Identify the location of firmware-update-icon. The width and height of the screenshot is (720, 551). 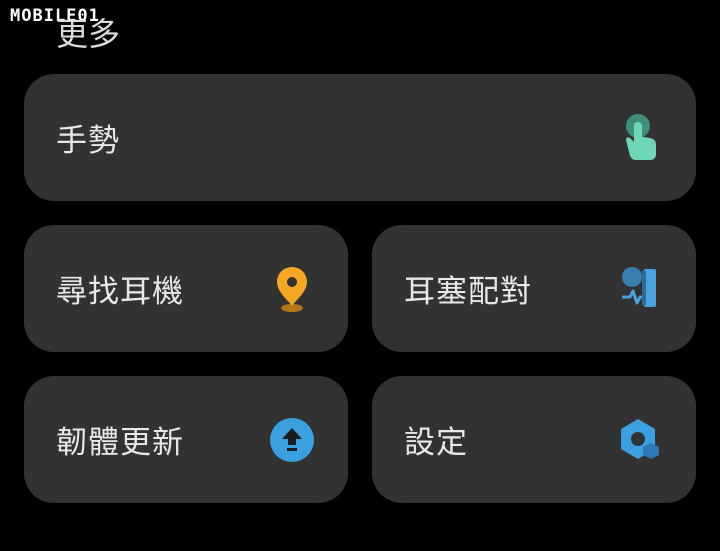
(292, 440).